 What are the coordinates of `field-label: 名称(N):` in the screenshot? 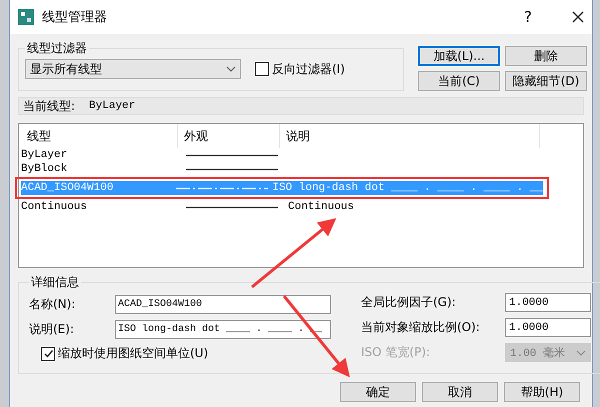 It's located at (52, 304).